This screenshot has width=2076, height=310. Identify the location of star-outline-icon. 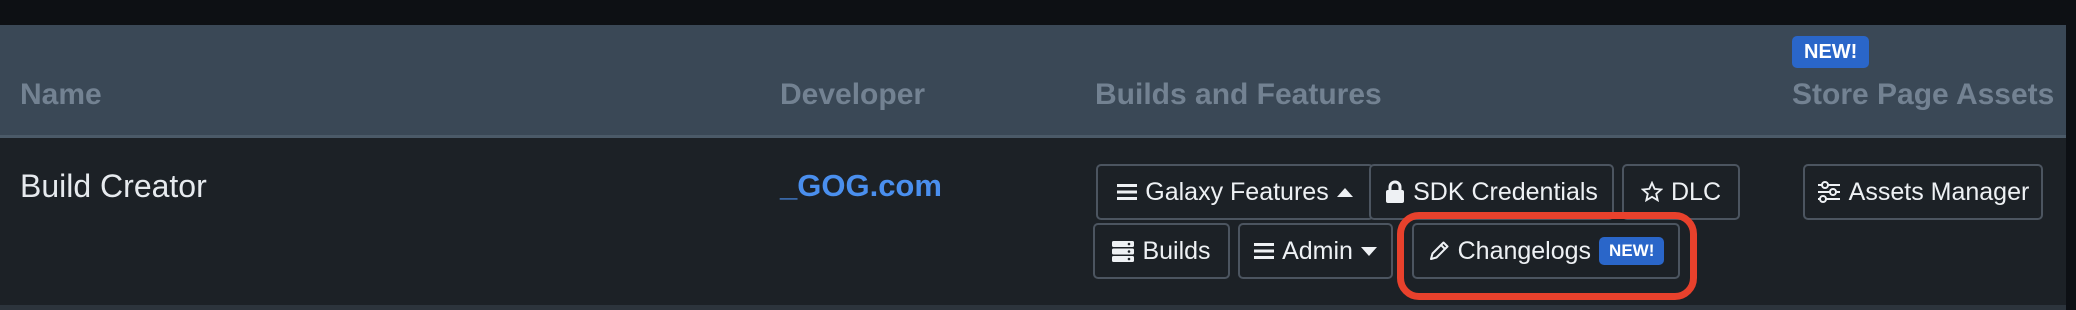
(1651, 192).